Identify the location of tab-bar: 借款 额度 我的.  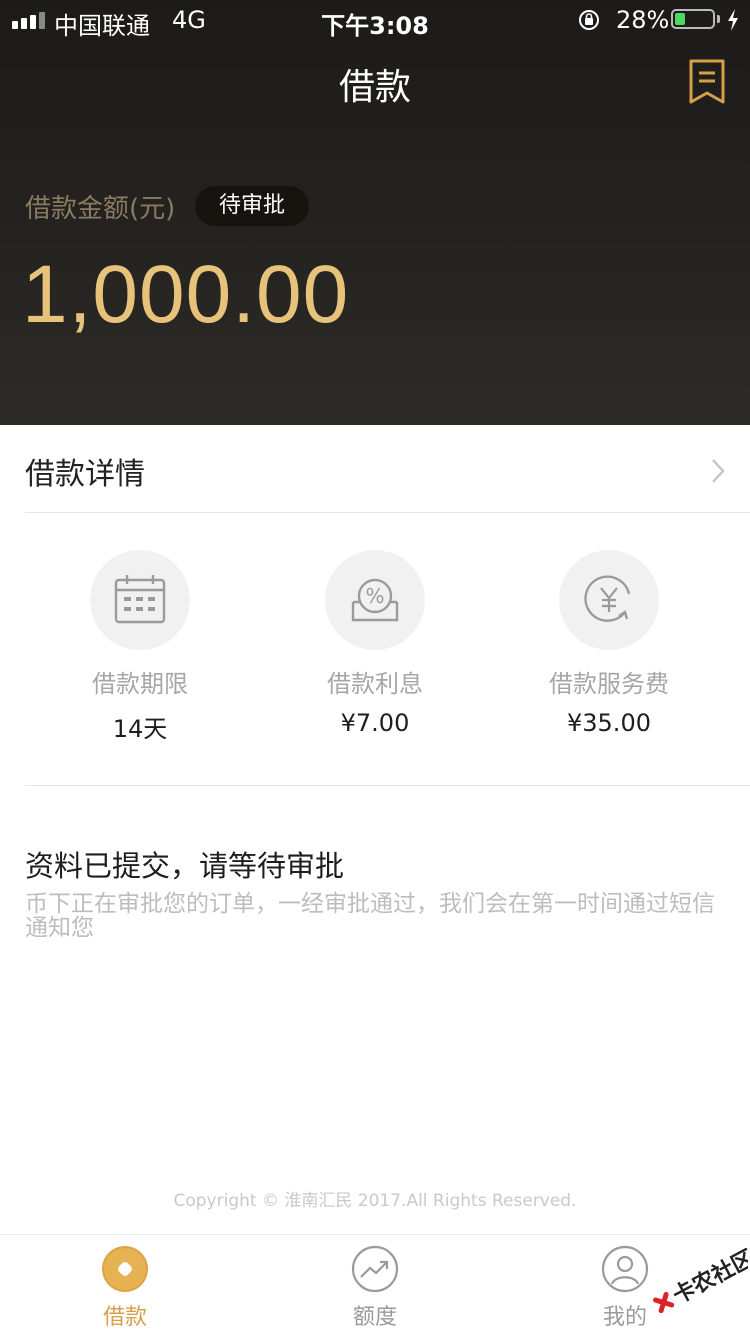
(375, 1284).